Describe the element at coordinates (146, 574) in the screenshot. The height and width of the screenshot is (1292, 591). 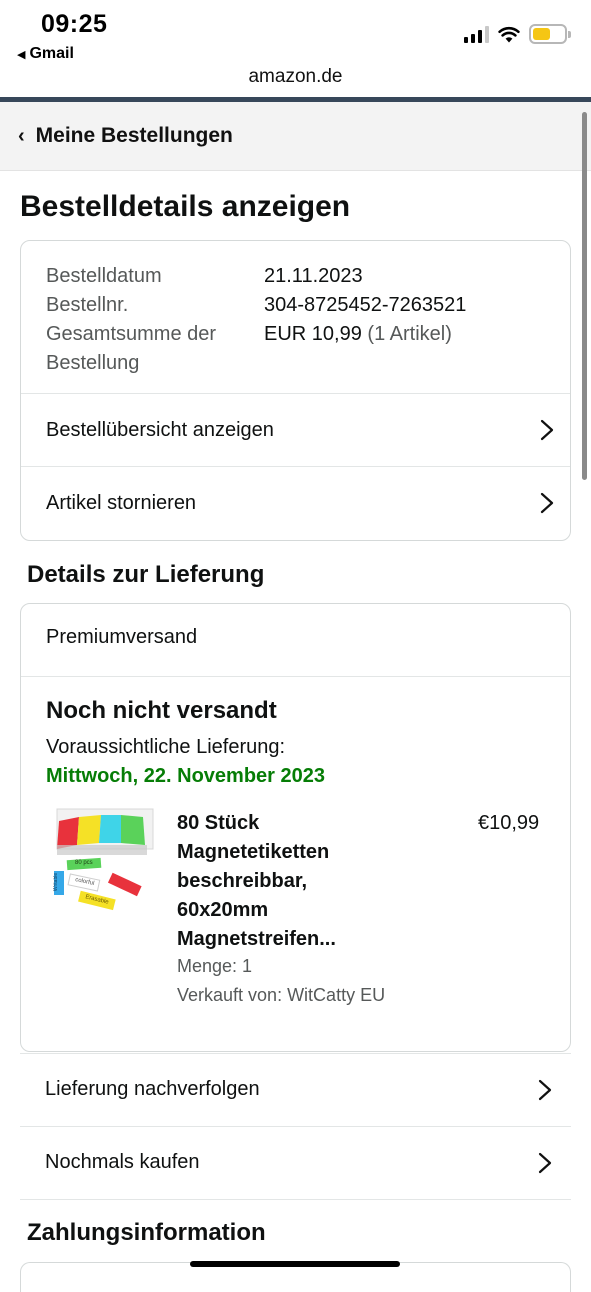
I see `delivery-heading: Details zur Lieferung` at that location.